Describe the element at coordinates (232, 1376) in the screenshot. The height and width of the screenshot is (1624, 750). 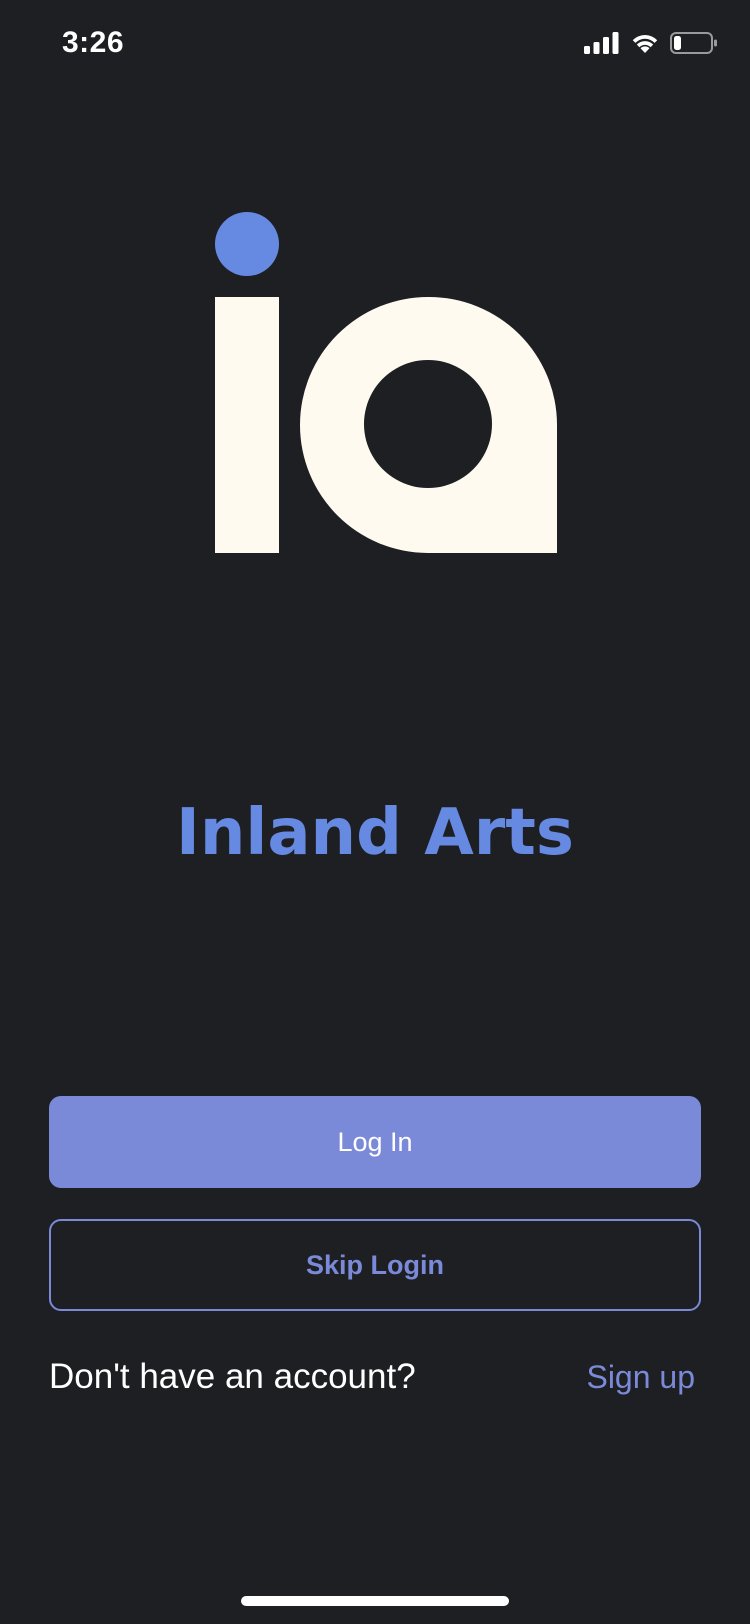
I see `signup-prompt: Don't have an account?` at that location.